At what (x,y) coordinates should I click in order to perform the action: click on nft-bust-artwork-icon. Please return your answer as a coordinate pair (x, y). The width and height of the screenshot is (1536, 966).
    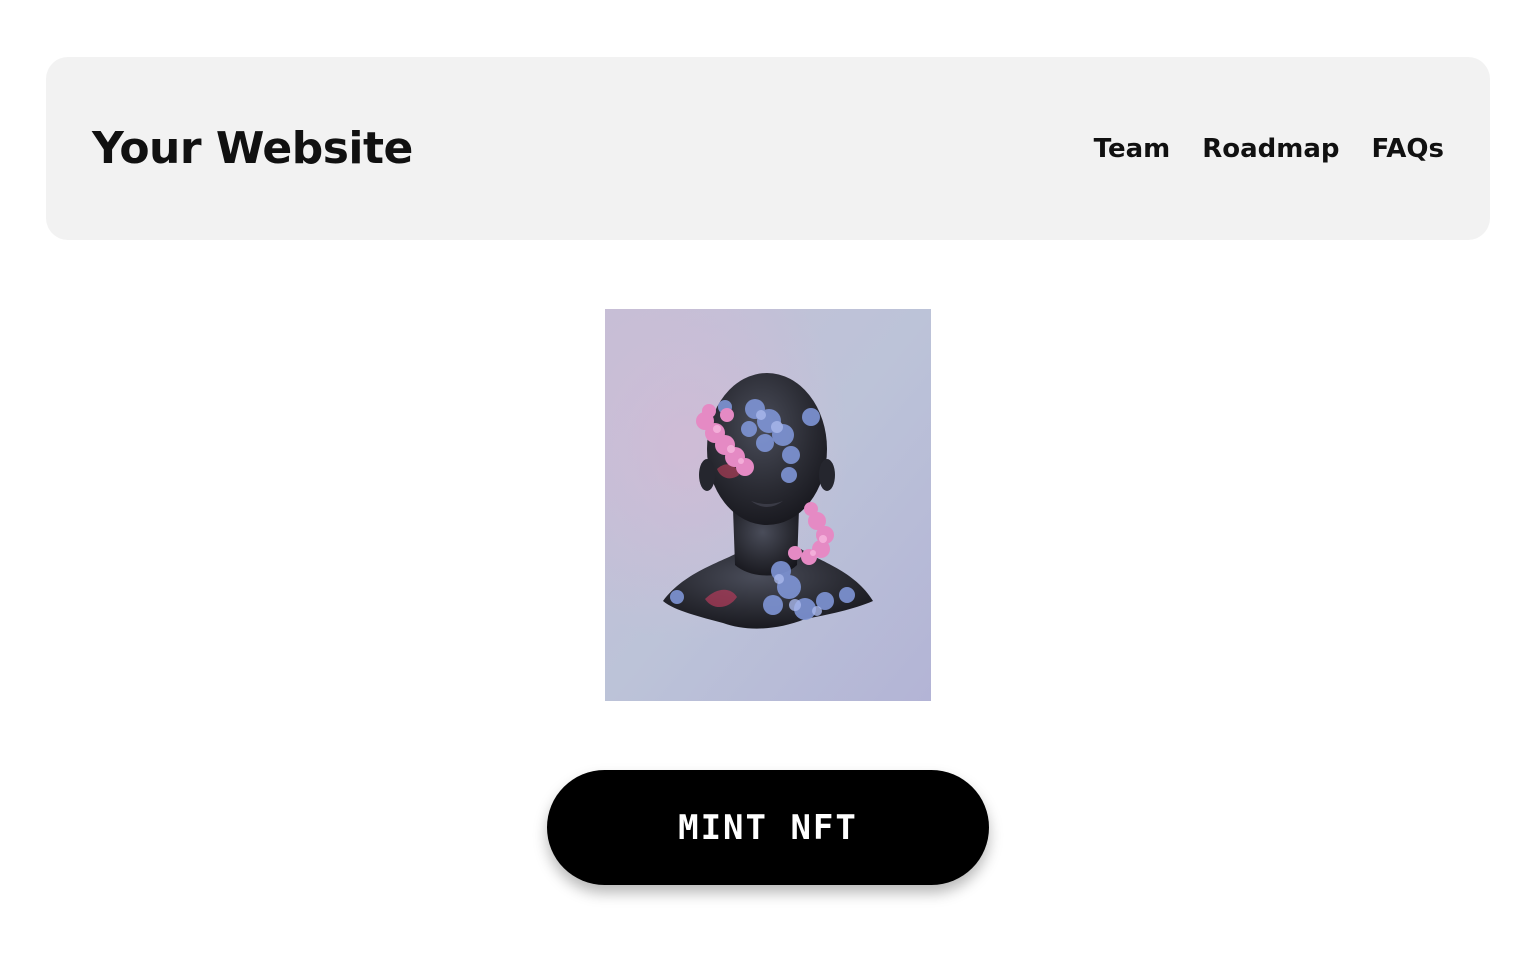
    Looking at the image, I should click on (768, 505).